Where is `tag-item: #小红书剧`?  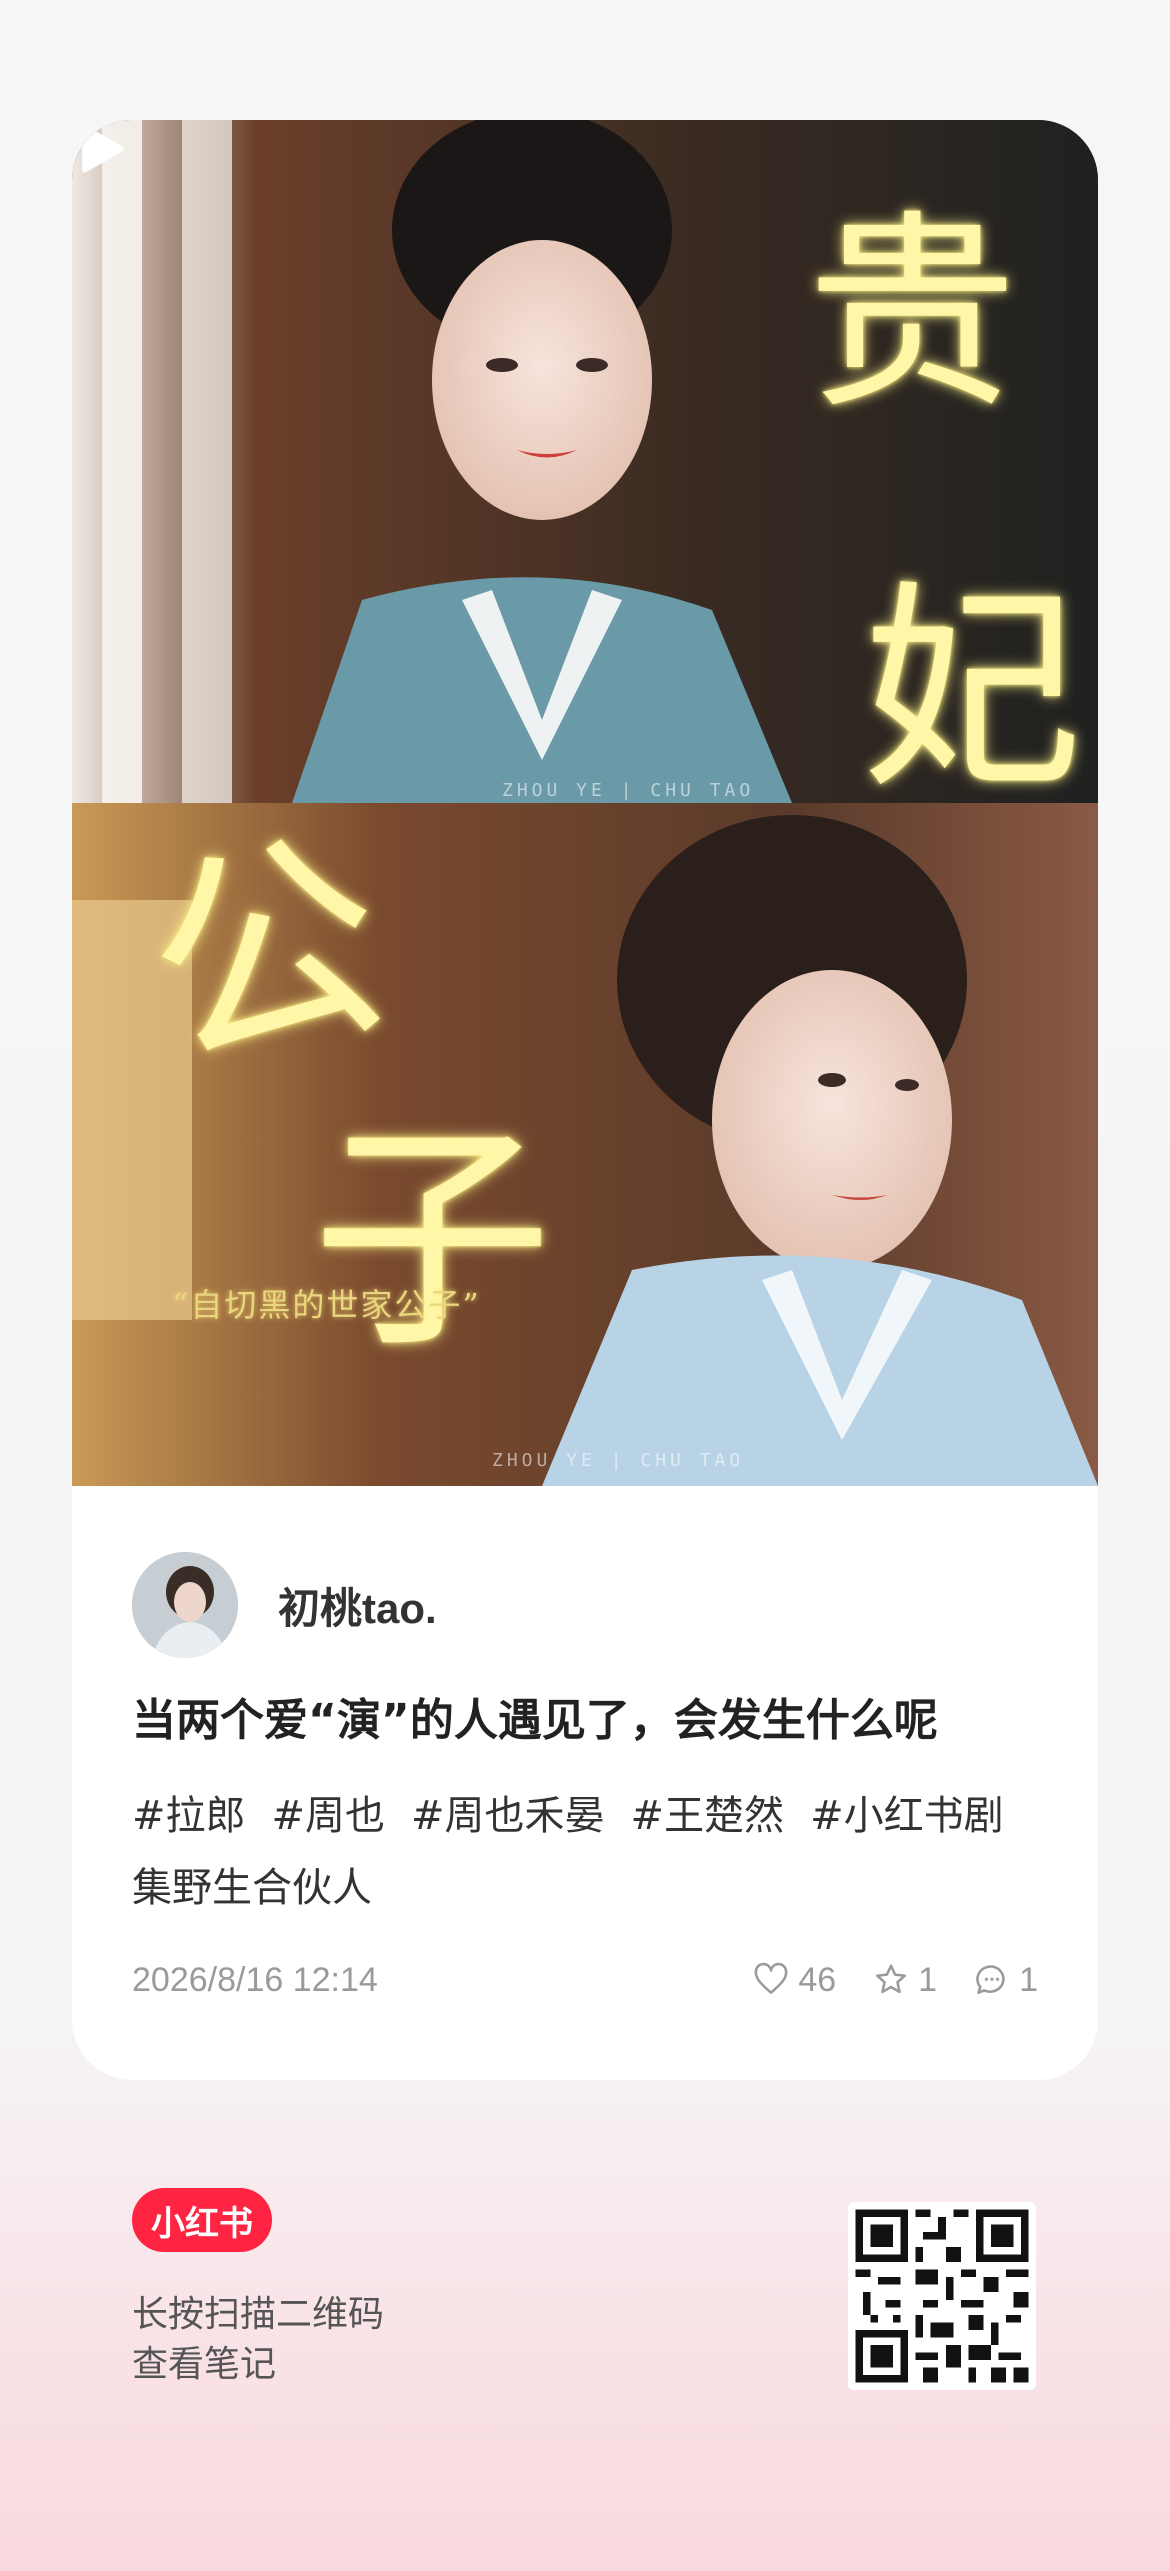
tag-item: #小红书剧 is located at coordinates (907, 1816).